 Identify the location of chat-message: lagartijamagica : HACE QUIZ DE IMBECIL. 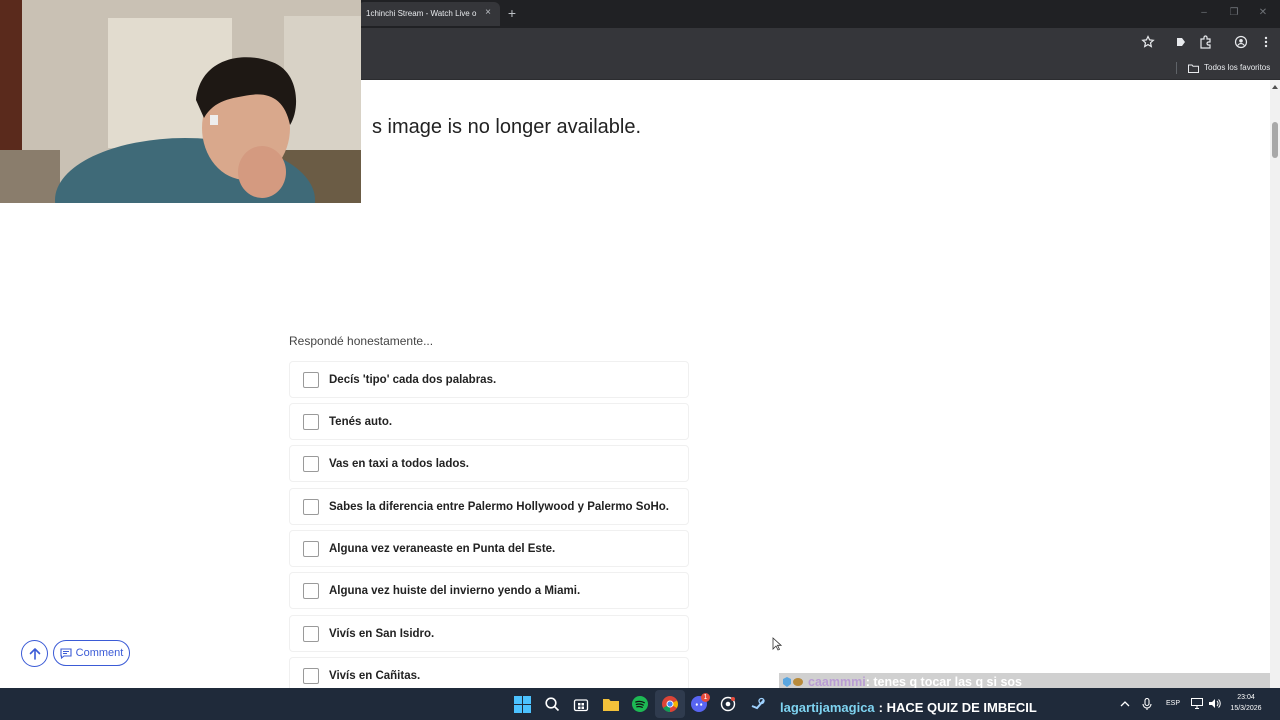
(908, 707).